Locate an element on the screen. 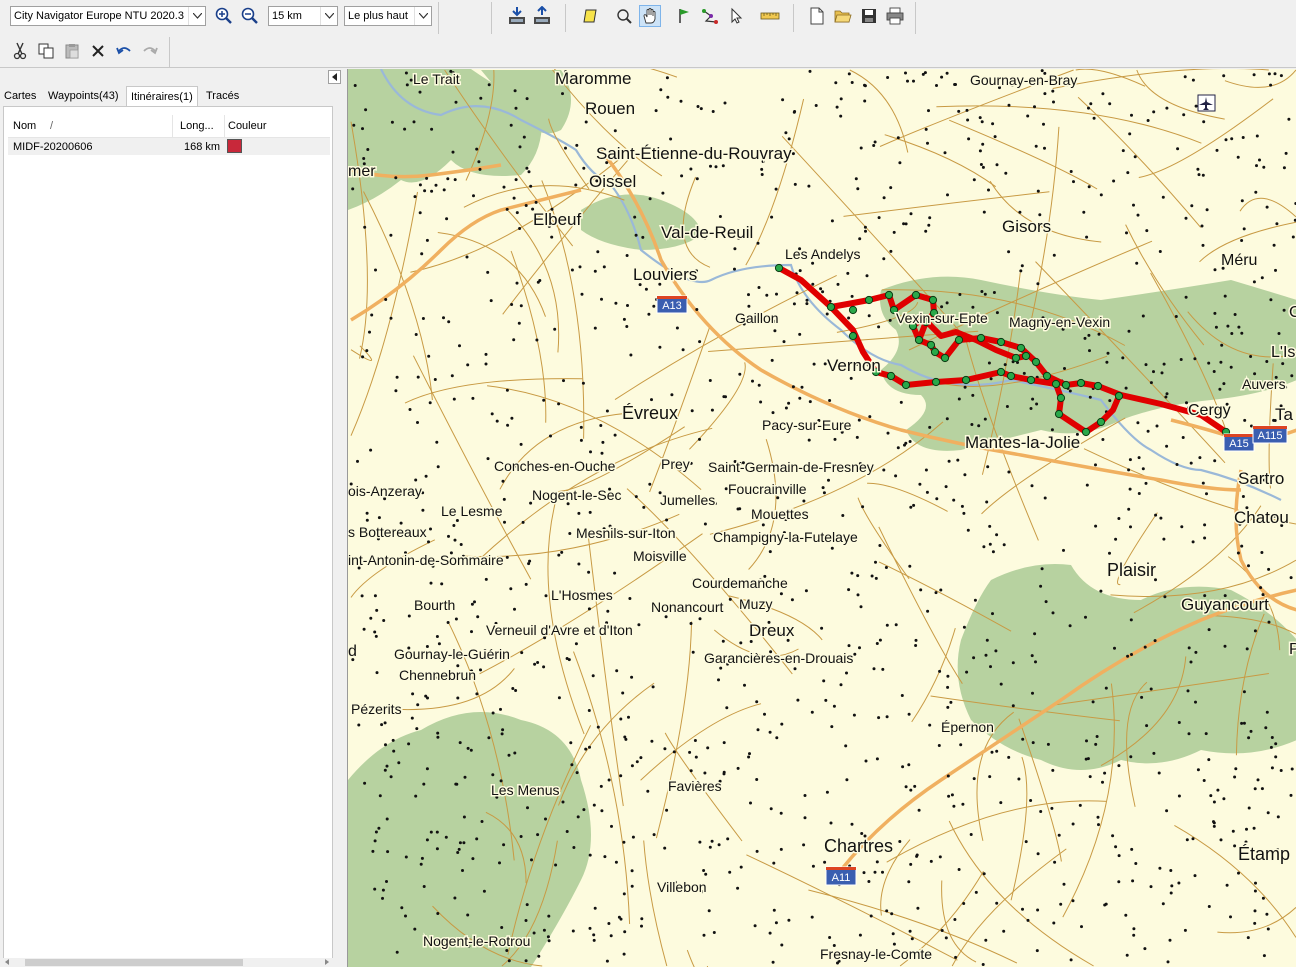 The height and width of the screenshot is (967, 1296). horizontal-scrollbar is located at coordinates (168, 962).